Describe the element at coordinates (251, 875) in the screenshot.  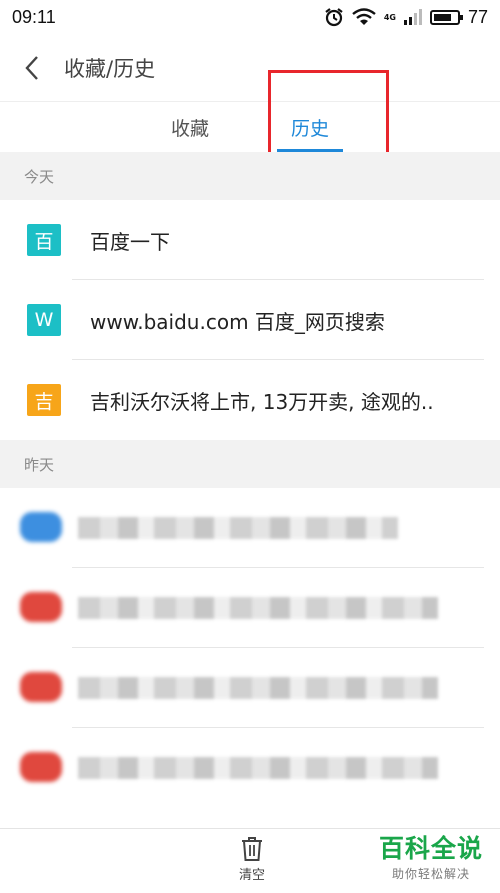
I see `clear-label: 清空` at that location.